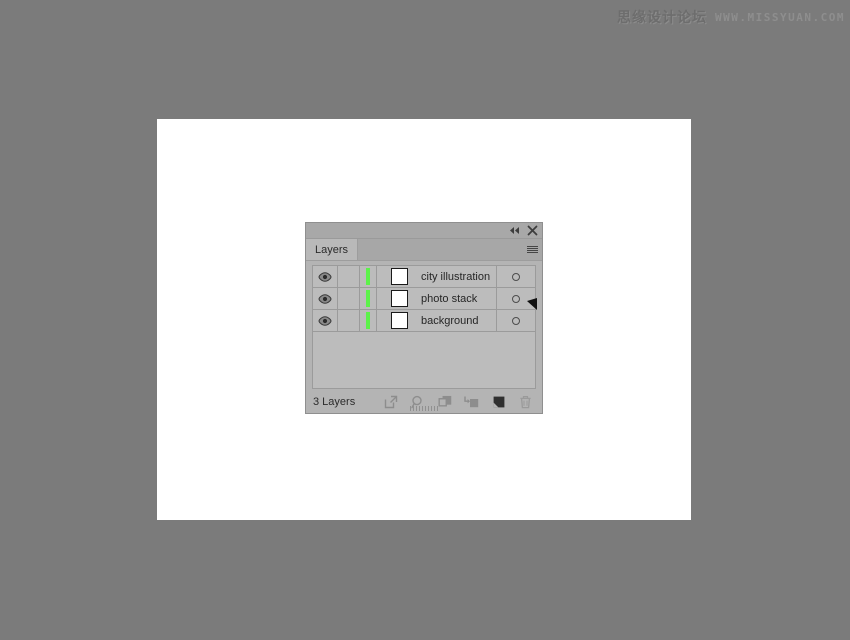 The height and width of the screenshot is (640, 850). I want to click on panel-tabstrip: Layers, so click(424, 250).